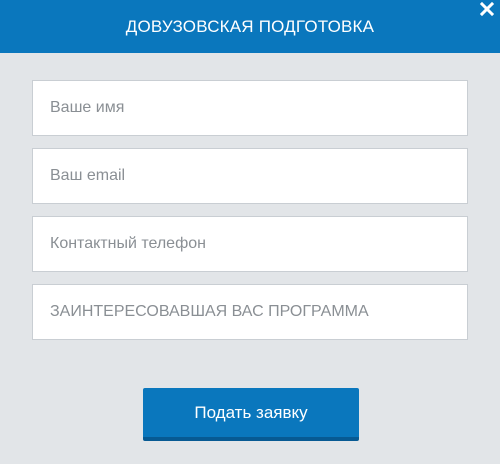 Image resolution: width=500 pixels, height=464 pixels. I want to click on modal-title: ДОВУЗОВСКАЯ ПОДГОТОВКА, so click(250, 26).